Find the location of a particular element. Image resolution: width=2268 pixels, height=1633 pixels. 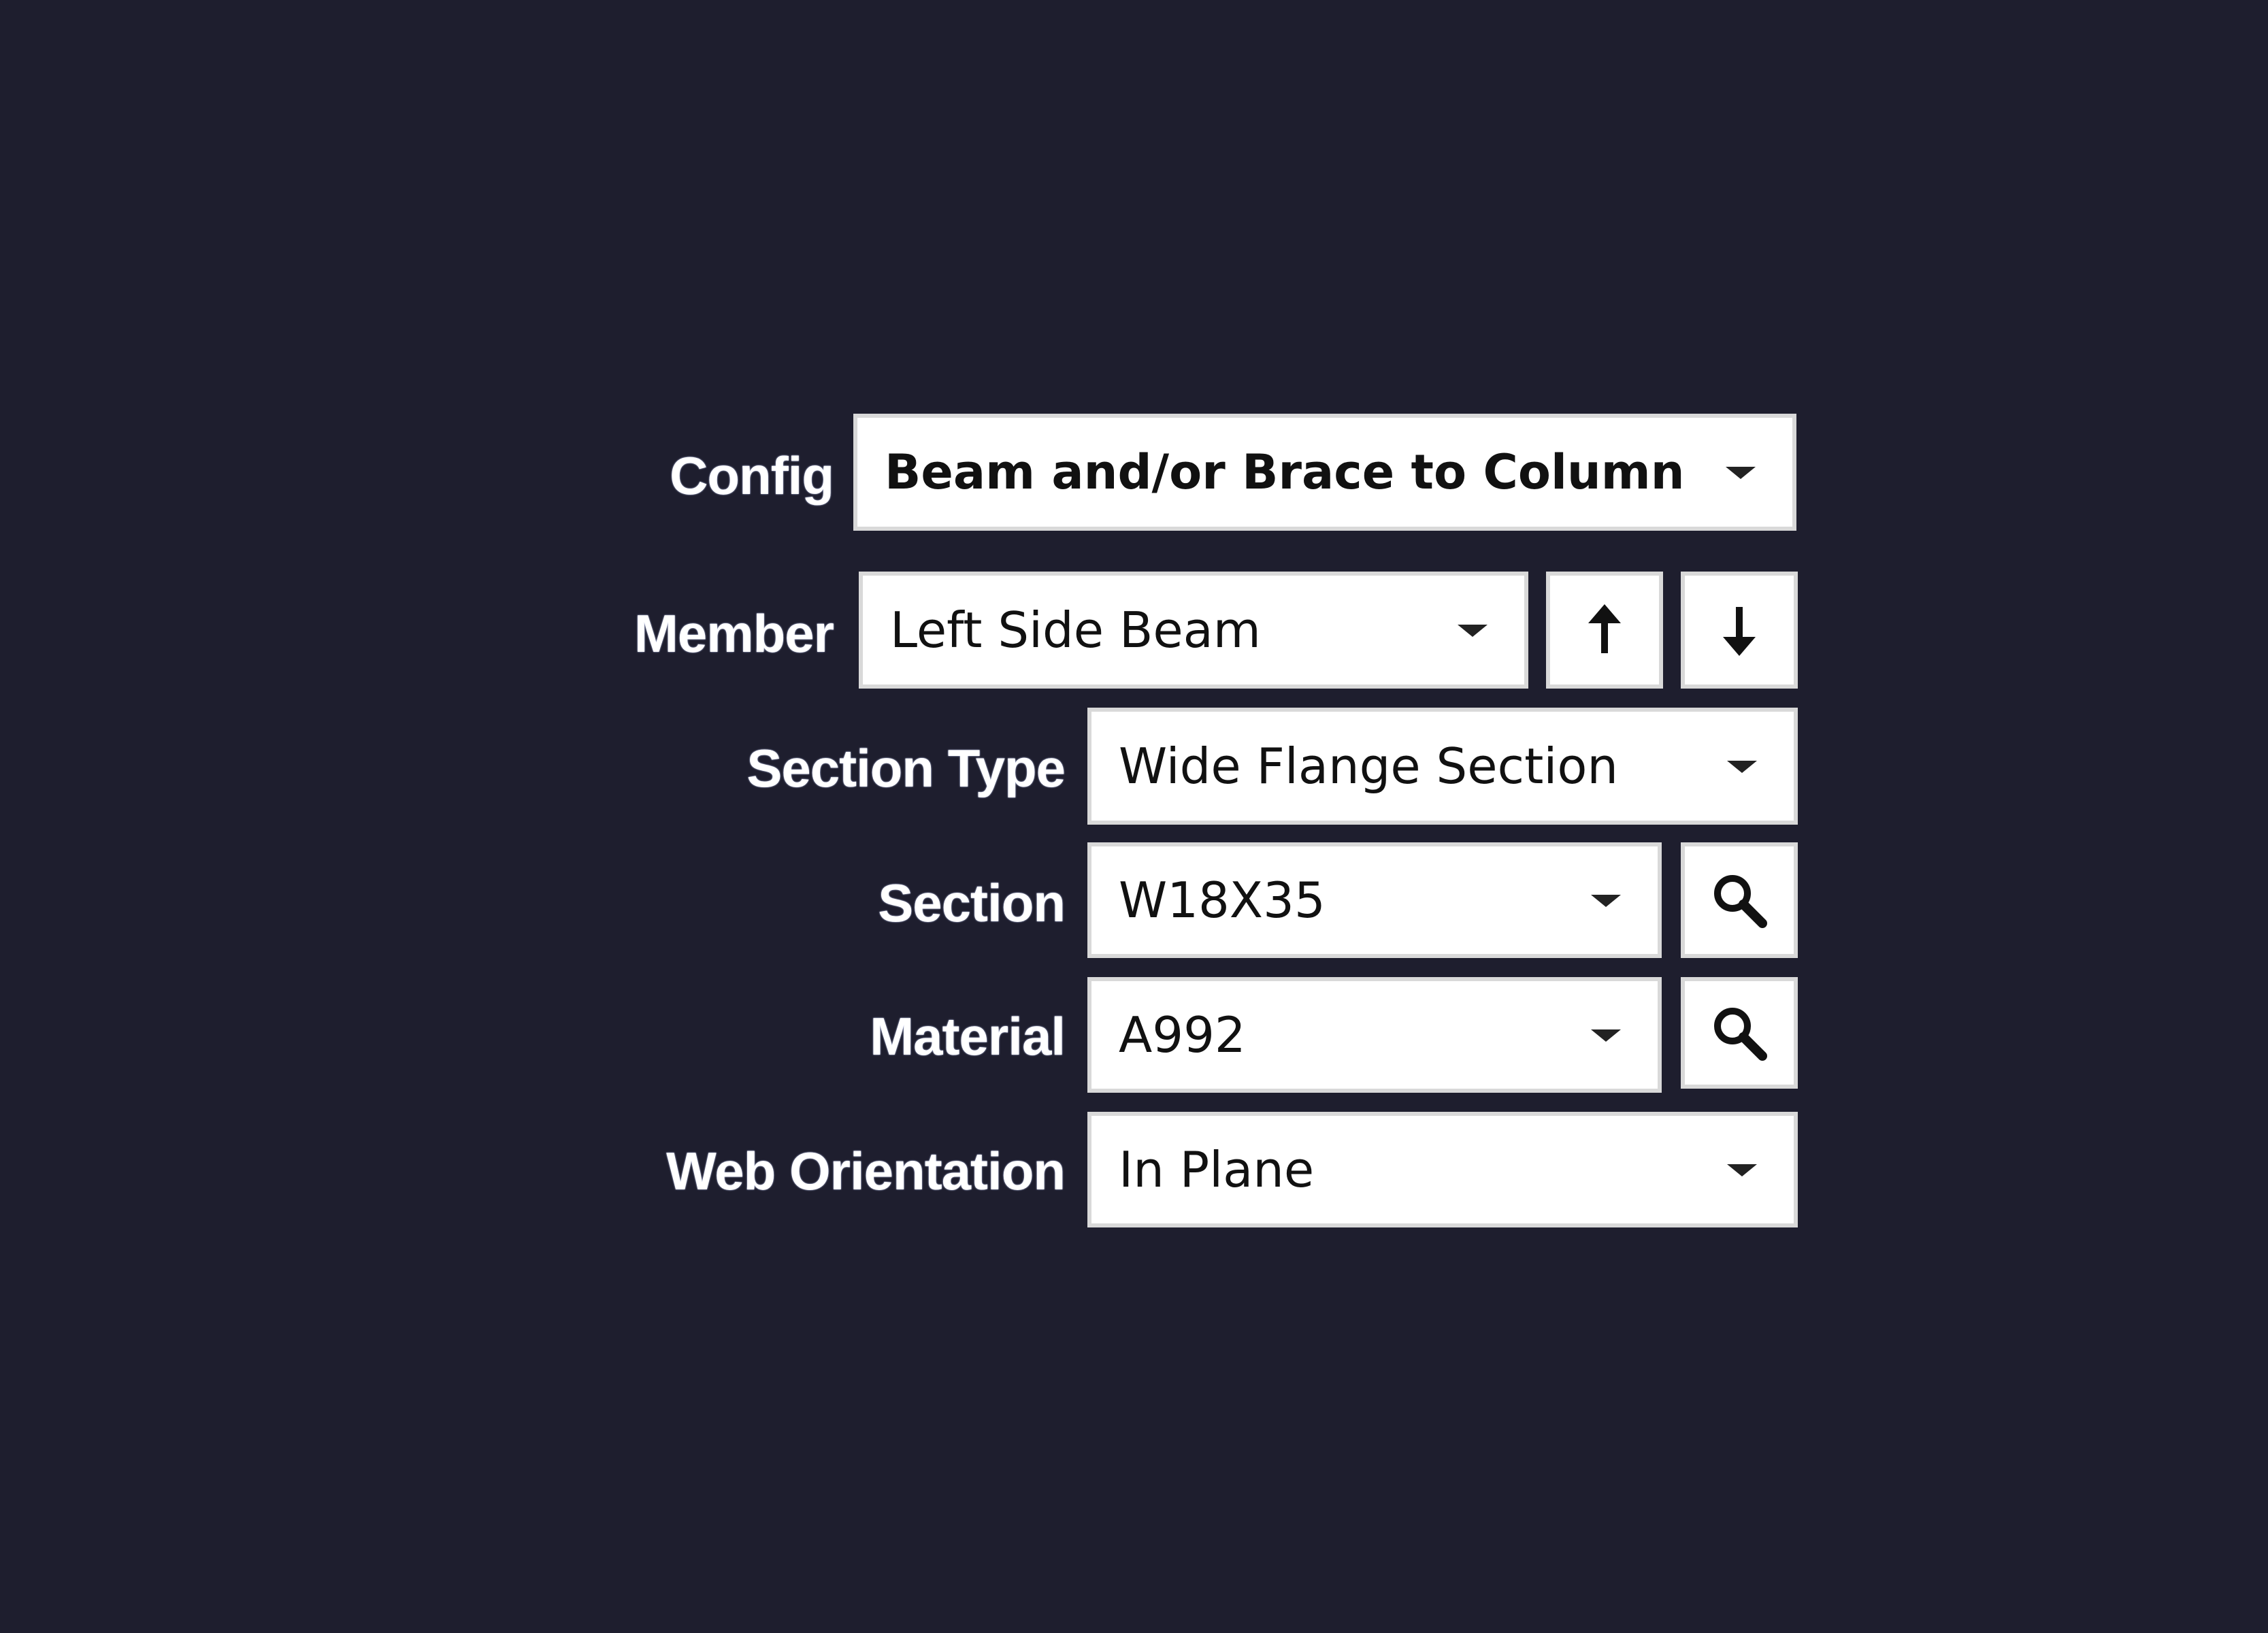

member-dropdown-value: Left Side Beam is located at coordinates (1075, 630).